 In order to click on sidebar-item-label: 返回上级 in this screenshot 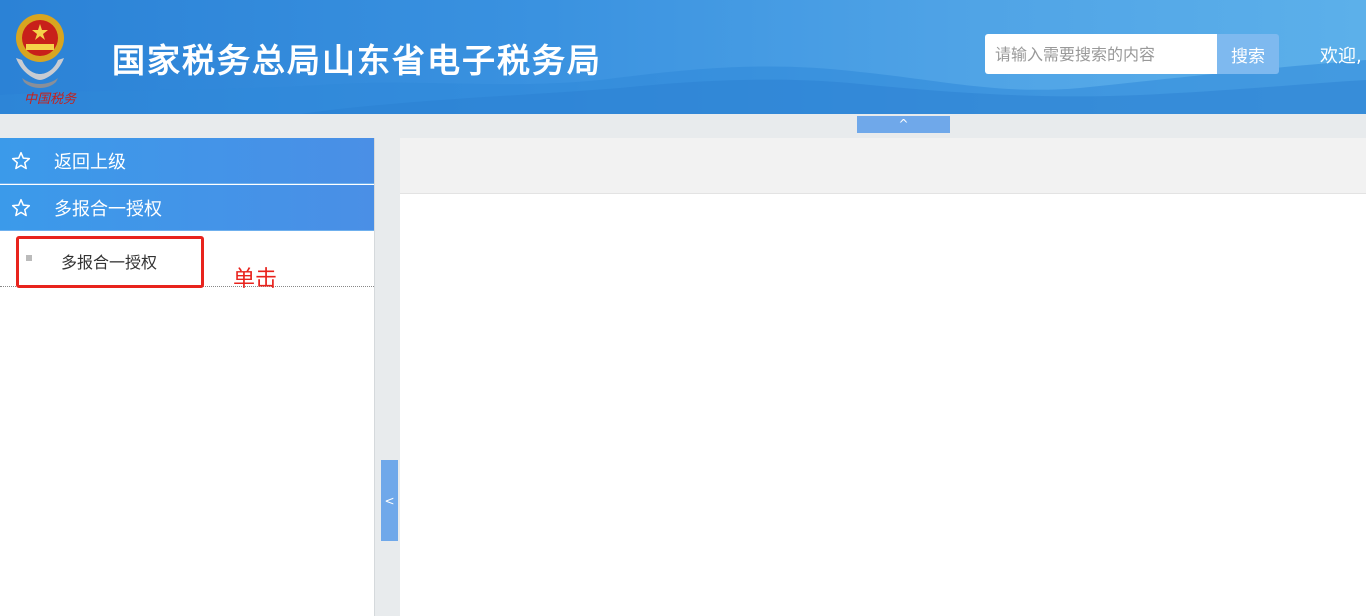, I will do `click(90, 162)`.